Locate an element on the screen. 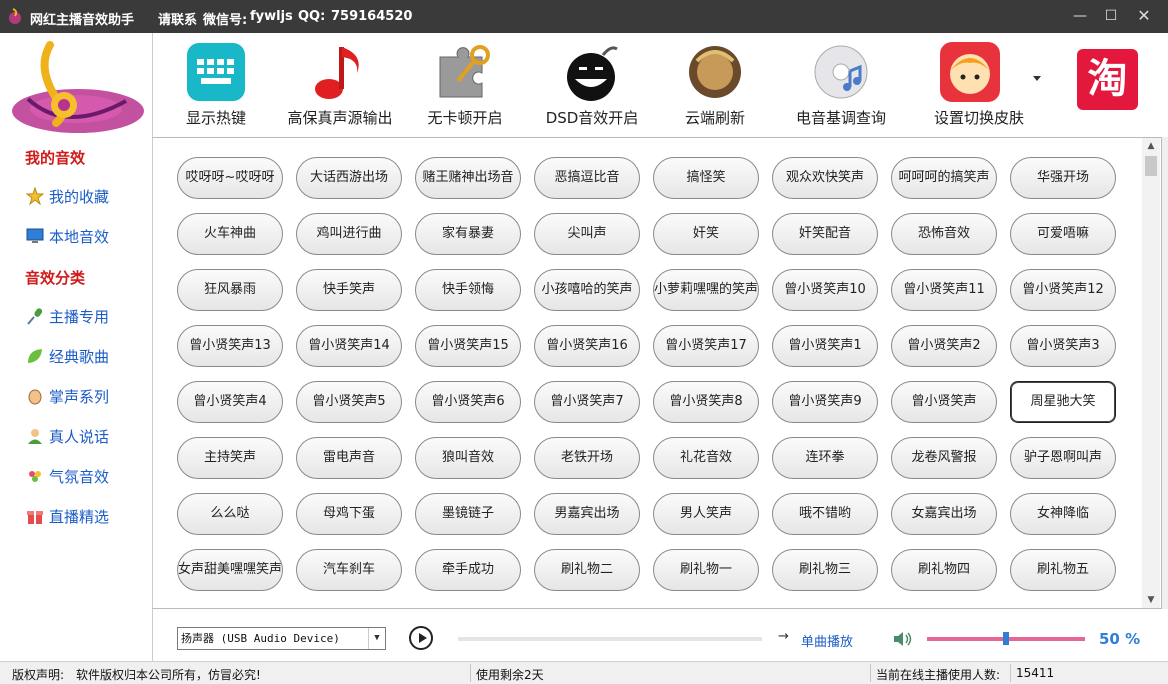 Image resolution: width=1168 pixels, height=684 pixels. sound-button: 主持笑声 is located at coordinates (230, 458).